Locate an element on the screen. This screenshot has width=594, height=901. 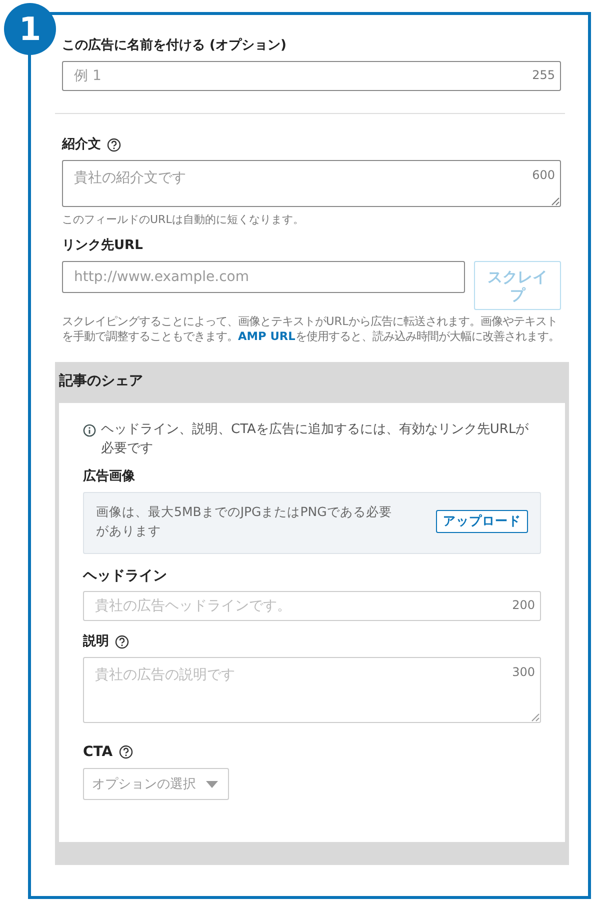
character-counter: 200 is located at coordinates (523, 605).